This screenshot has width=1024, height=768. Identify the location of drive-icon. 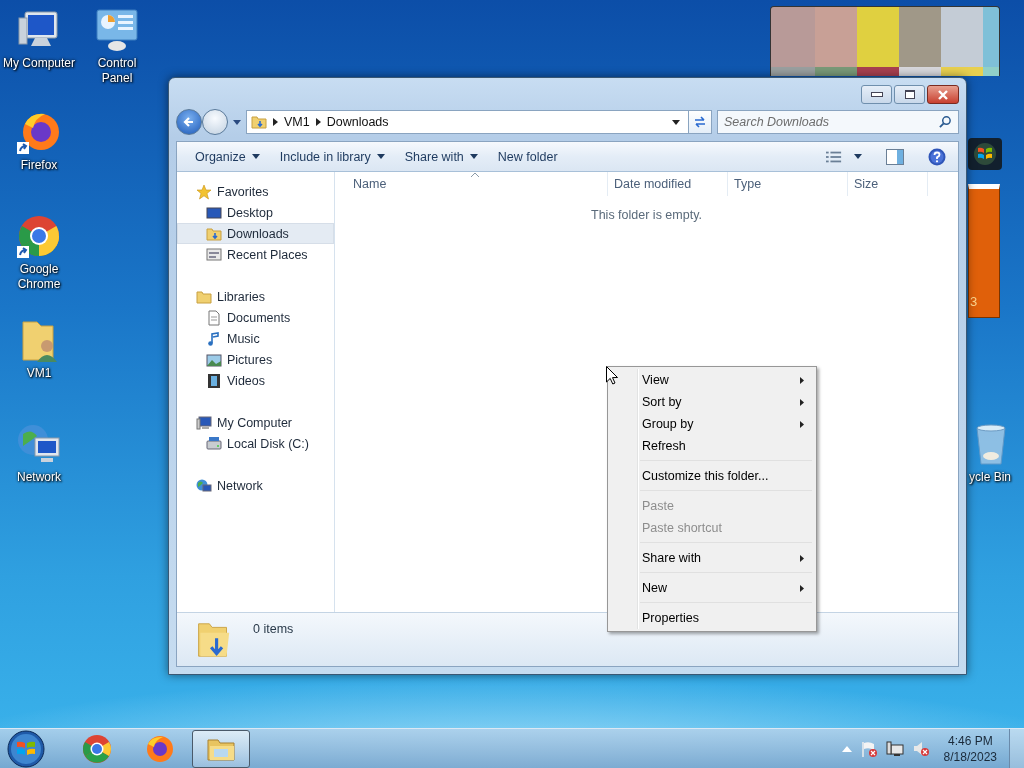
(214, 443).